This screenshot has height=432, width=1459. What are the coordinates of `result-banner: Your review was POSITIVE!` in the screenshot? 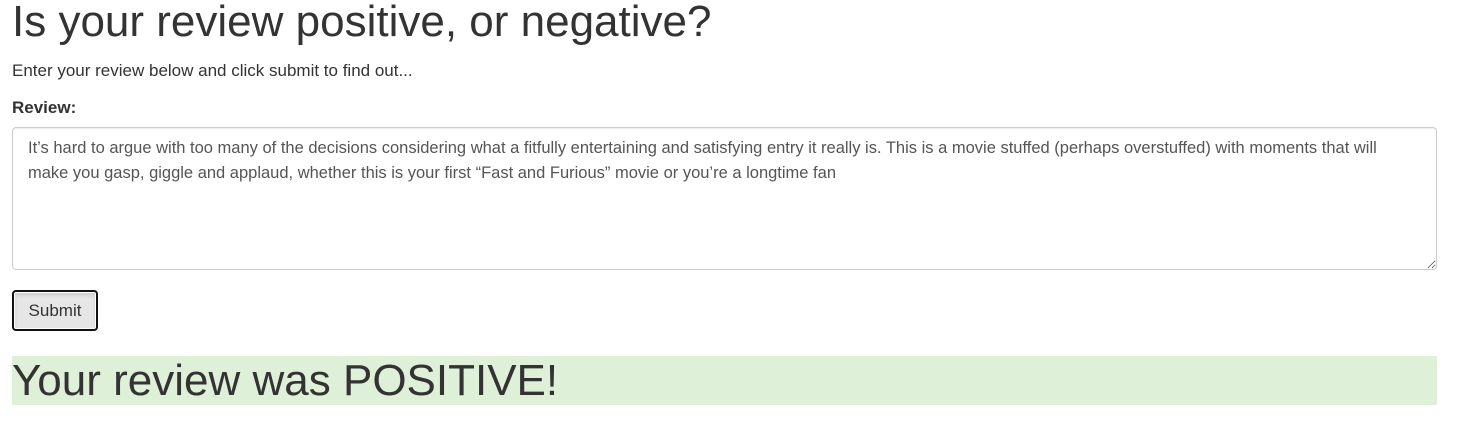 It's located at (724, 380).